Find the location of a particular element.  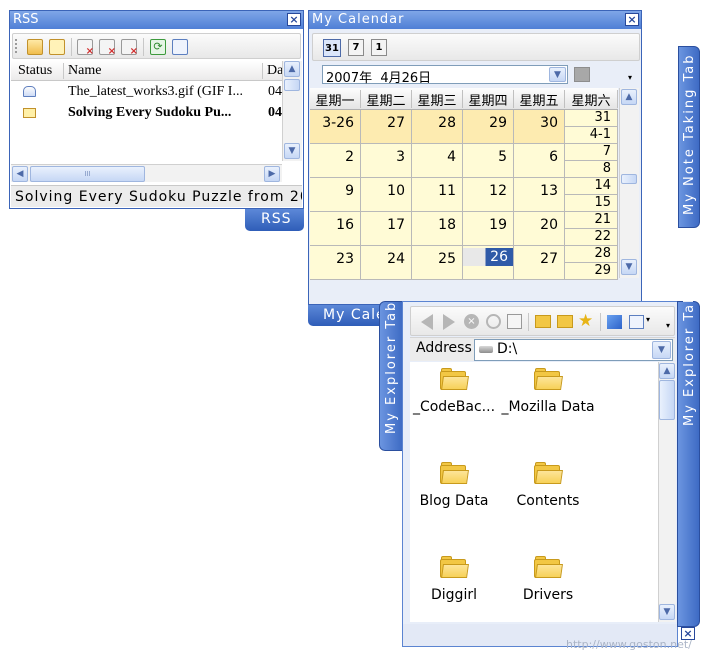

toolbar-overflow-icon: ▾ is located at coordinates (668, 325).